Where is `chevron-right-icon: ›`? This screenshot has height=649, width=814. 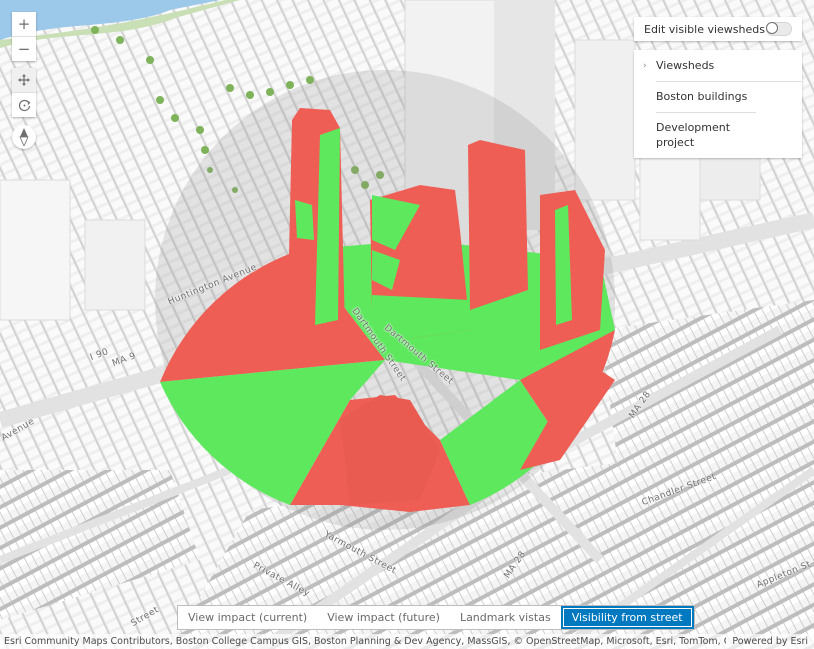 chevron-right-icon: › is located at coordinates (645, 66).